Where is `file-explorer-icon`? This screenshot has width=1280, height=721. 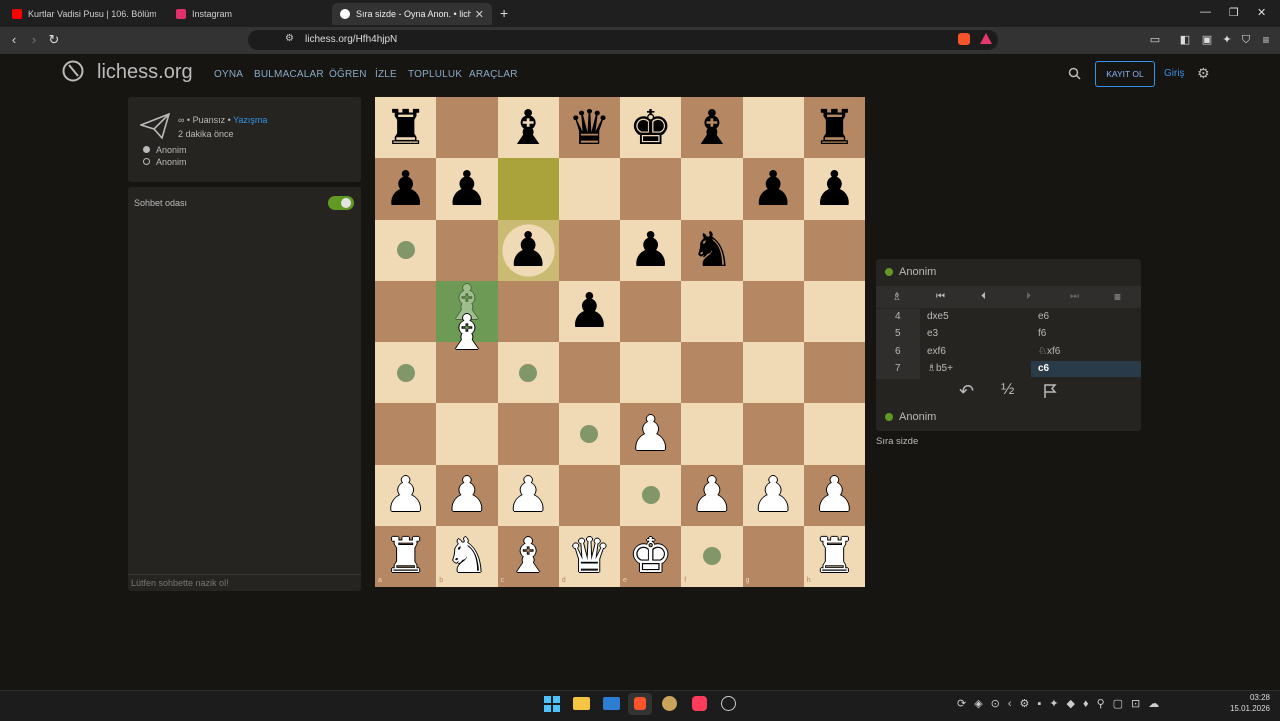 file-explorer-icon is located at coordinates (581, 703).